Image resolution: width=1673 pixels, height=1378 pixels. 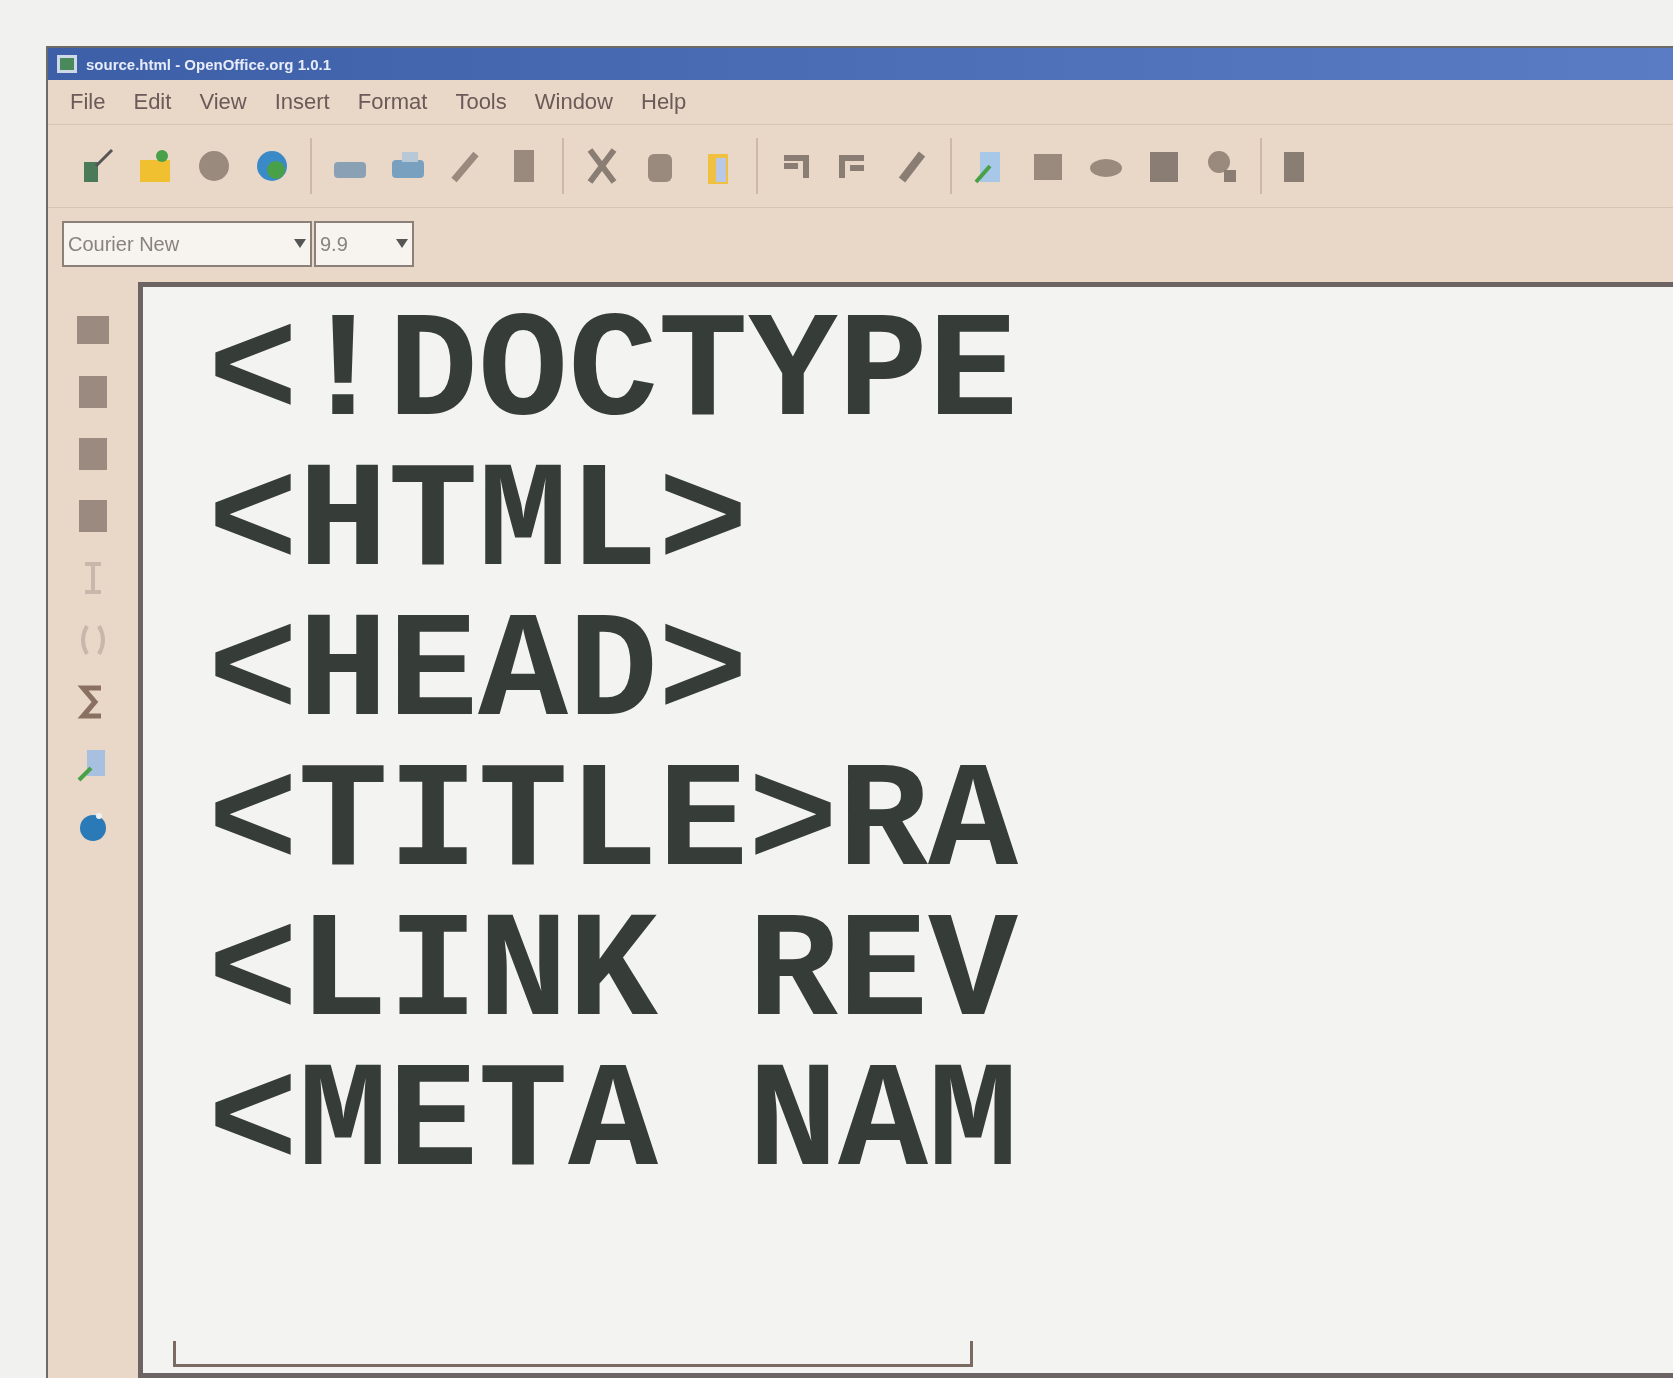 What do you see at coordinates (302, 102) in the screenshot?
I see `menu-item: Insert` at bounding box center [302, 102].